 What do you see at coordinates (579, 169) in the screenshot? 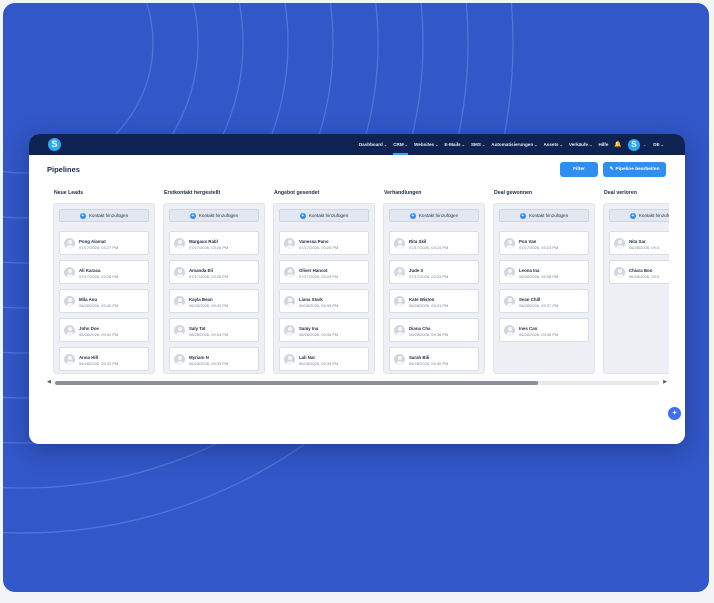
I see `filter-button: Filter` at bounding box center [579, 169].